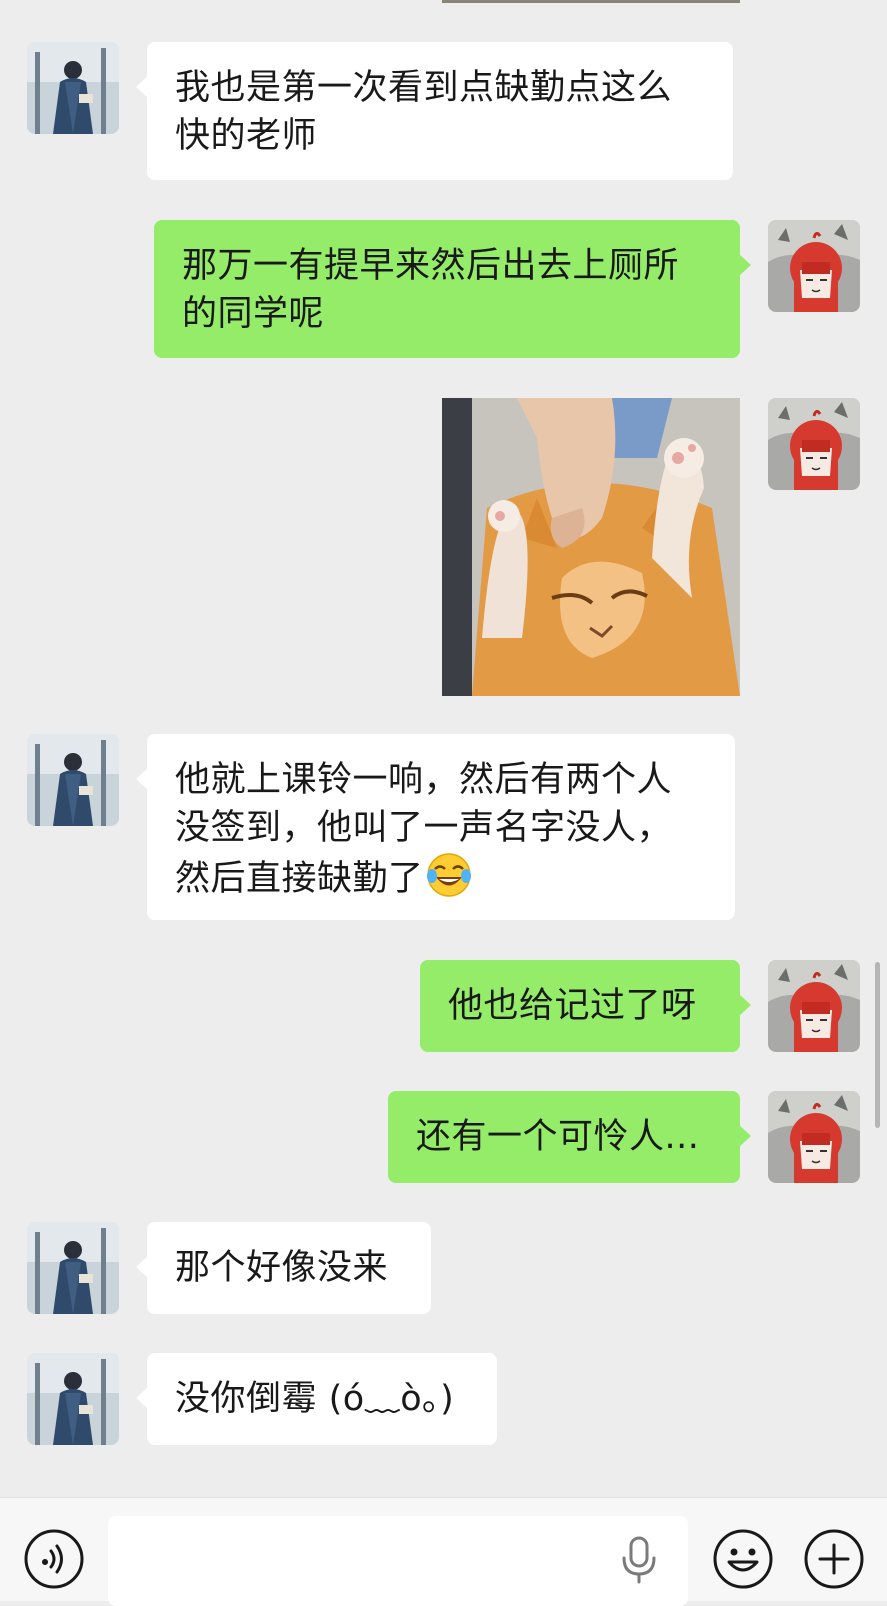 This screenshot has width=887, height=1606. Describe the element at coordinates (591, 1) in the screenshot. I see `previous-image-edge` at that location.